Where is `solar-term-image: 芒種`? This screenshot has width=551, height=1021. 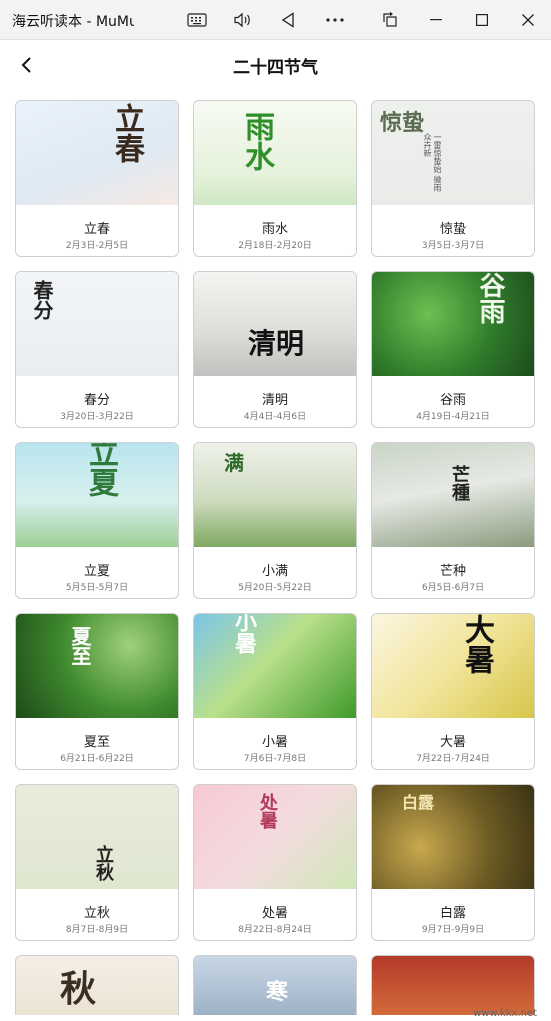
solar-term-image: 芒種 is located at coordinates (453, 495).